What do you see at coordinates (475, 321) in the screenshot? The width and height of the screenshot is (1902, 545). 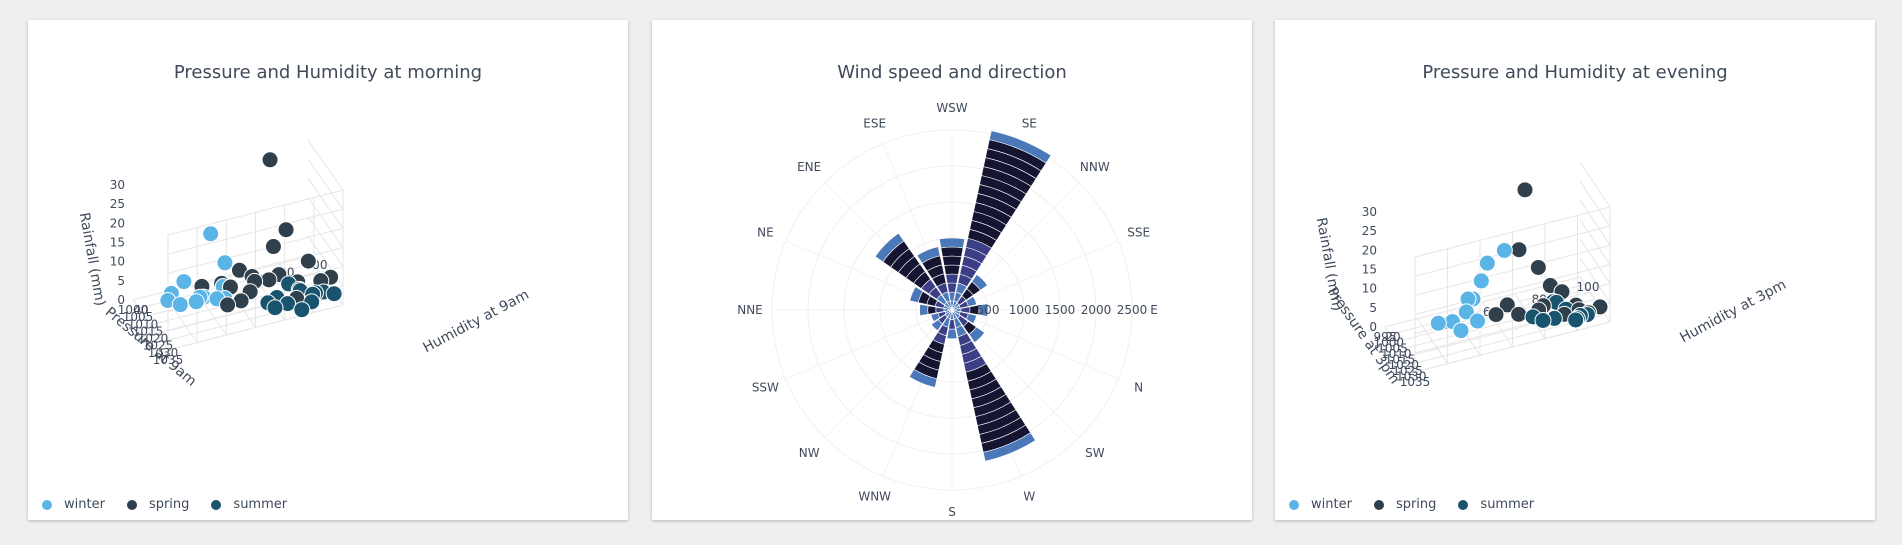 I see `x-axis-label: Humidity at 9am` at bounding box center [475, 321].